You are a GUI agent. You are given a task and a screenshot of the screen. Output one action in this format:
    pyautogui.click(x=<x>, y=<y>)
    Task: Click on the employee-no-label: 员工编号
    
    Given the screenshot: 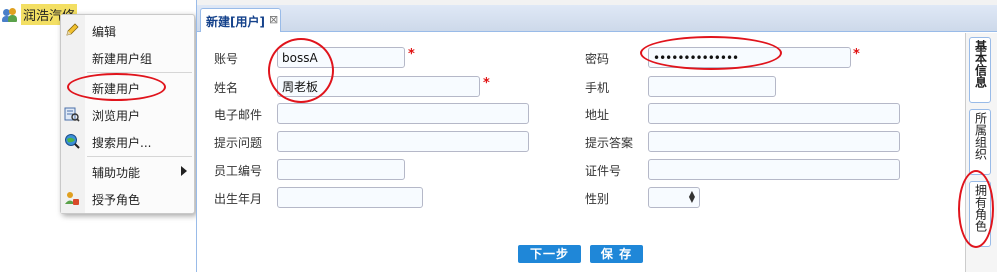 What is the action you would take?
    pyautogui.click(x=238, y=171)
    